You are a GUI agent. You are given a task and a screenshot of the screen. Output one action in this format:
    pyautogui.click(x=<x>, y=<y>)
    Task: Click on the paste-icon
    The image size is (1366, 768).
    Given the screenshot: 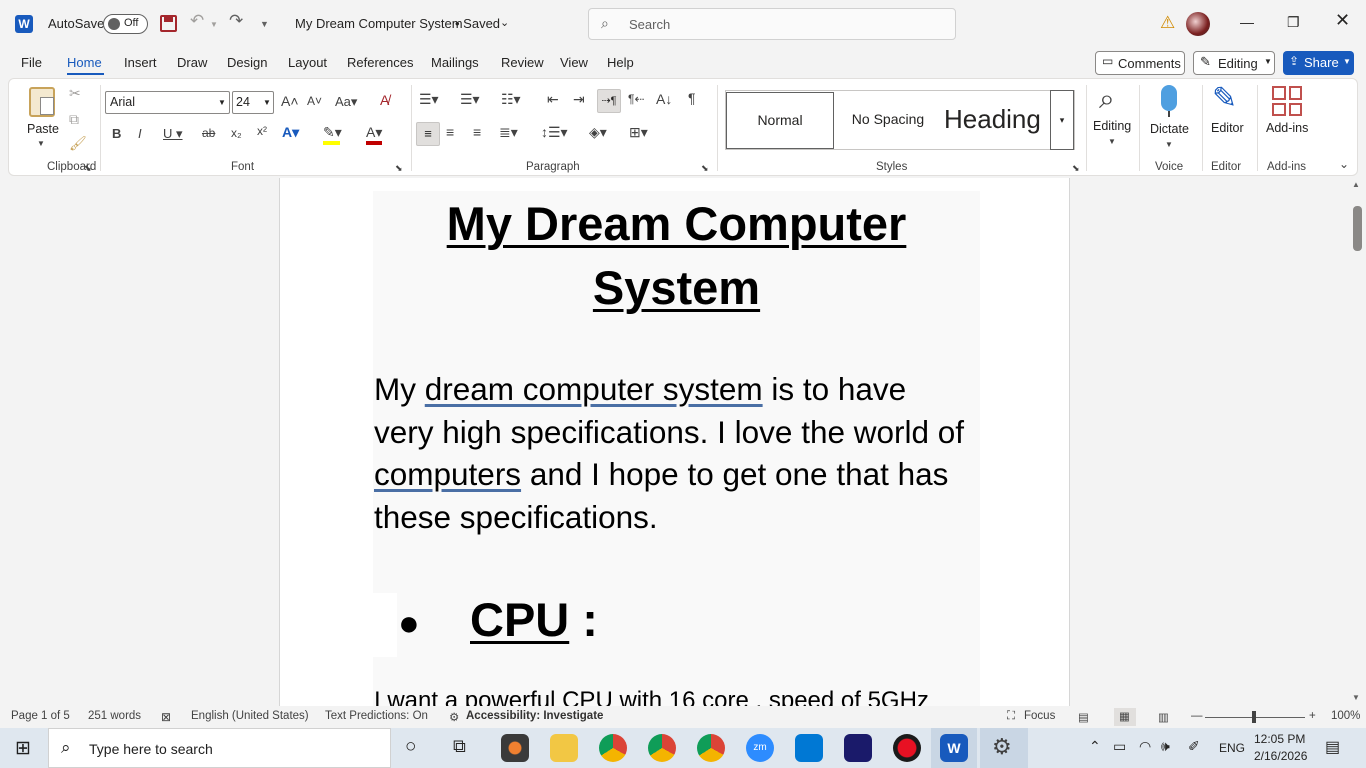 What is the action you would take?
    pyautogui.click(x=42, y=102)
    